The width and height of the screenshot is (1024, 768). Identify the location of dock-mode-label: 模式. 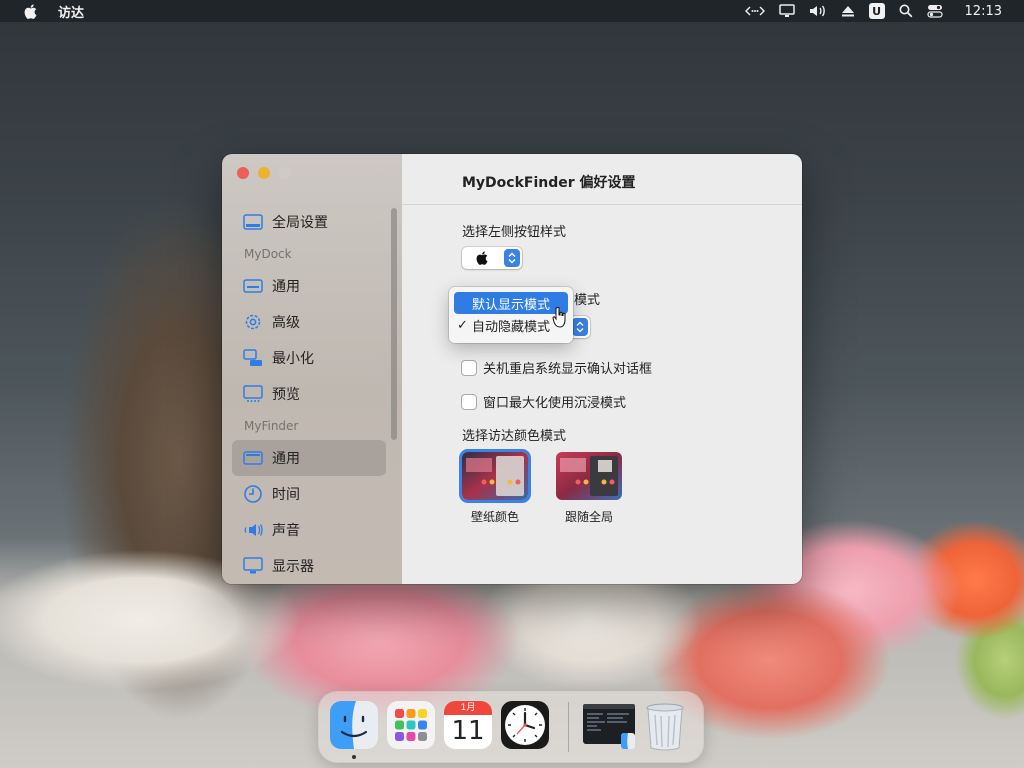
(587, 300).